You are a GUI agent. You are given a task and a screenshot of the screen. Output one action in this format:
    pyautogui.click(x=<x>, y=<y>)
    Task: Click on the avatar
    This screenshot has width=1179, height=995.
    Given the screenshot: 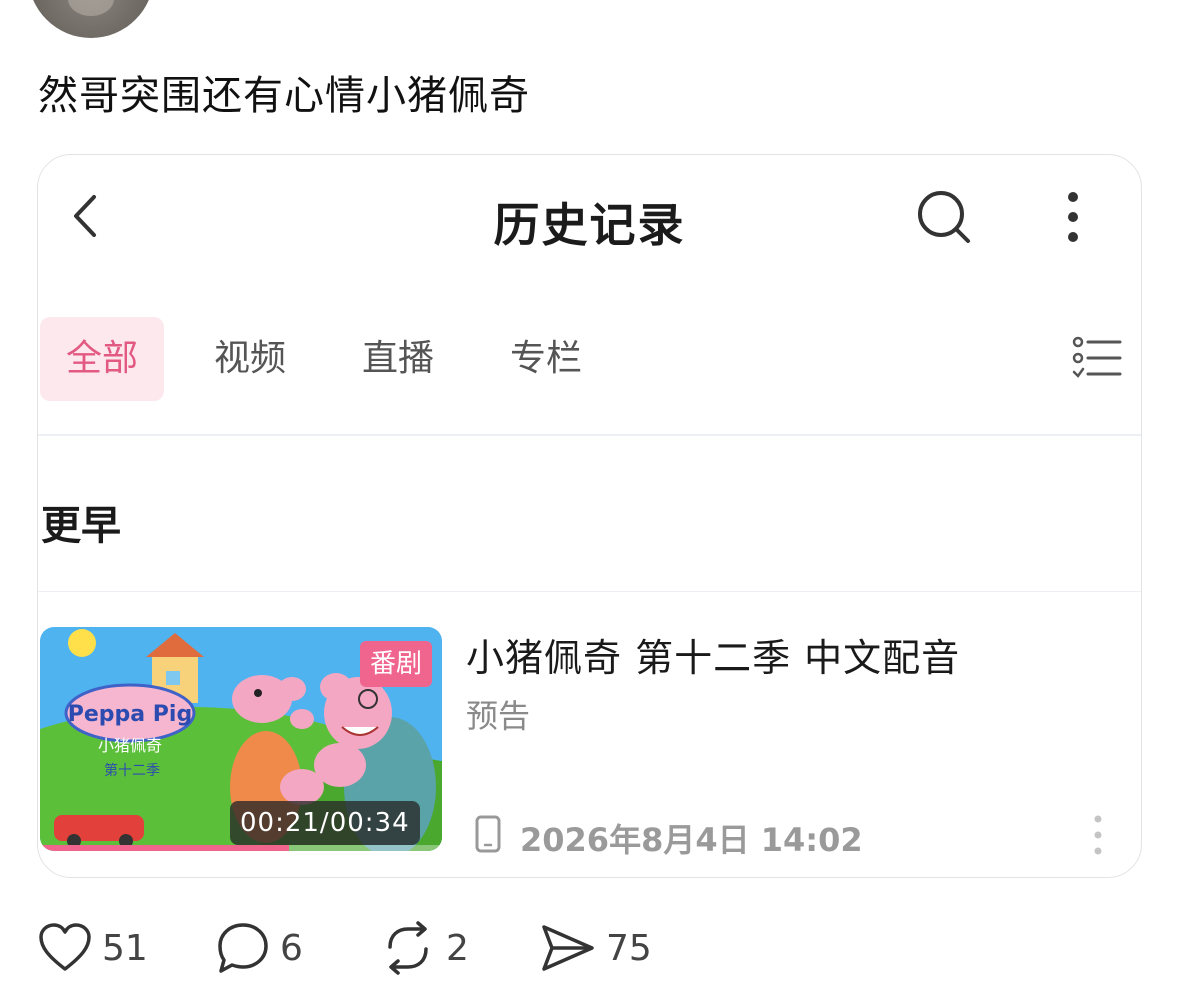 What is the action you would take?
    pyautogui.click(x=91, y=19)
    